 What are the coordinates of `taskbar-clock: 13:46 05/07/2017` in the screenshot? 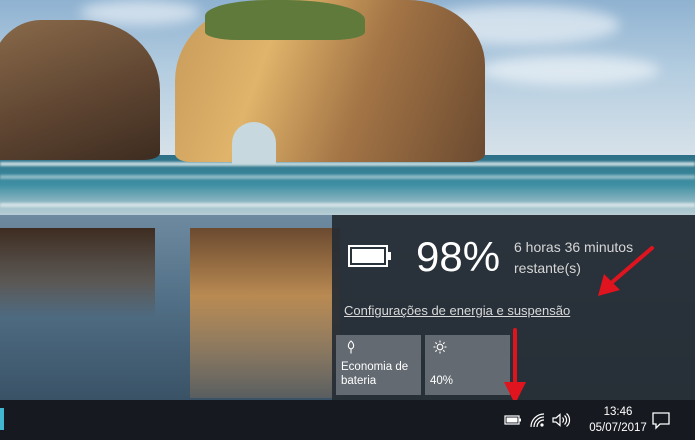 It's located at (618, 420).